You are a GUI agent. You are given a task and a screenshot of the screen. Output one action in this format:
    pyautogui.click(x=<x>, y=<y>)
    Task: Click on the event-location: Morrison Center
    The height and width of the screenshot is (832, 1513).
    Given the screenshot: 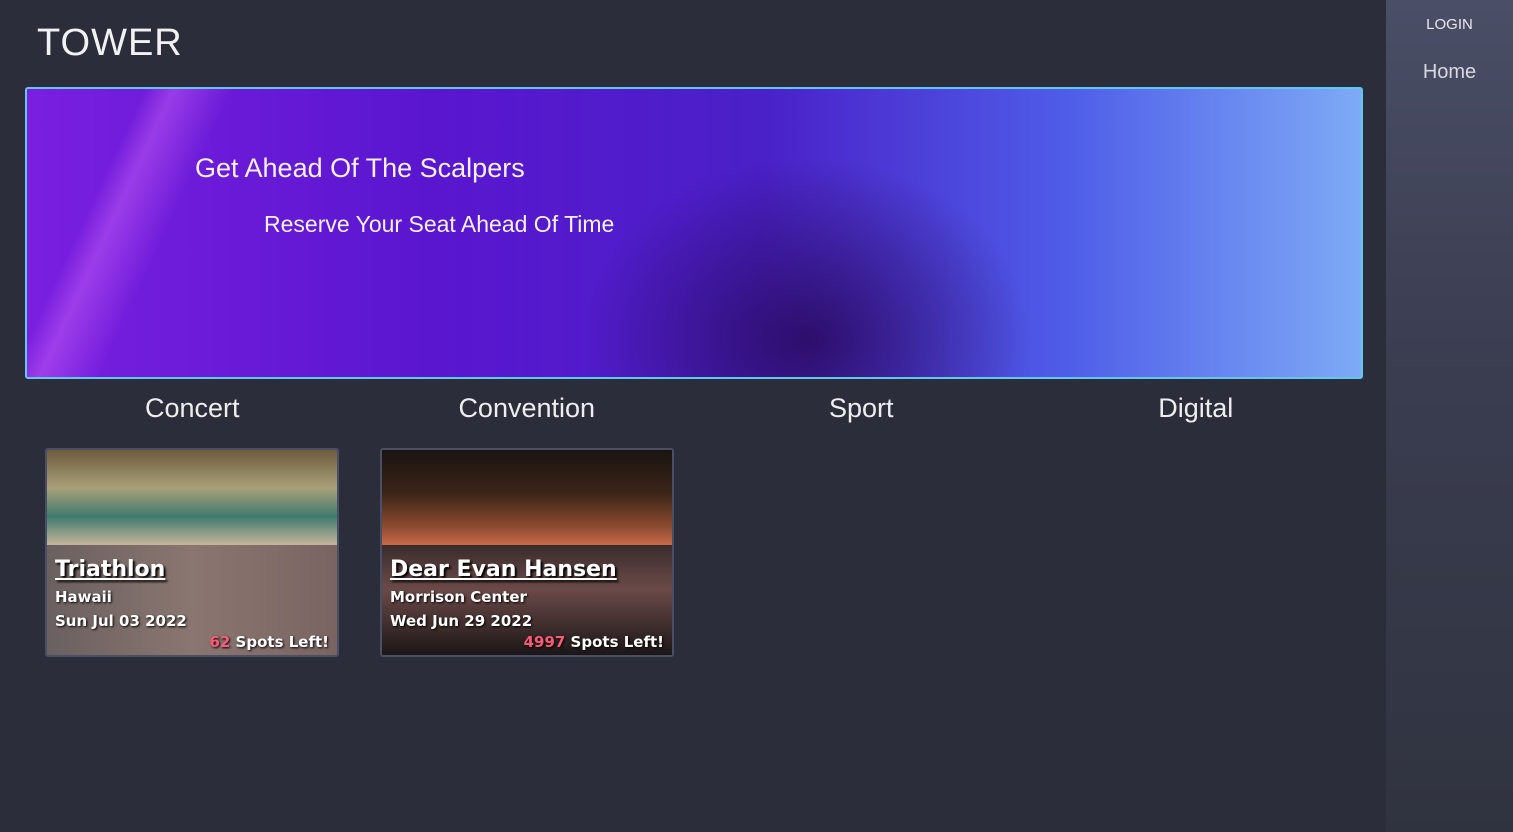 What is the action you would take?
    pyautogui.click(x=458, y=597)
    